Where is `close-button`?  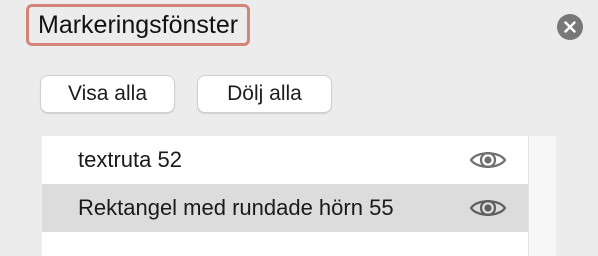 close-button is located at coordinates (570, 27).